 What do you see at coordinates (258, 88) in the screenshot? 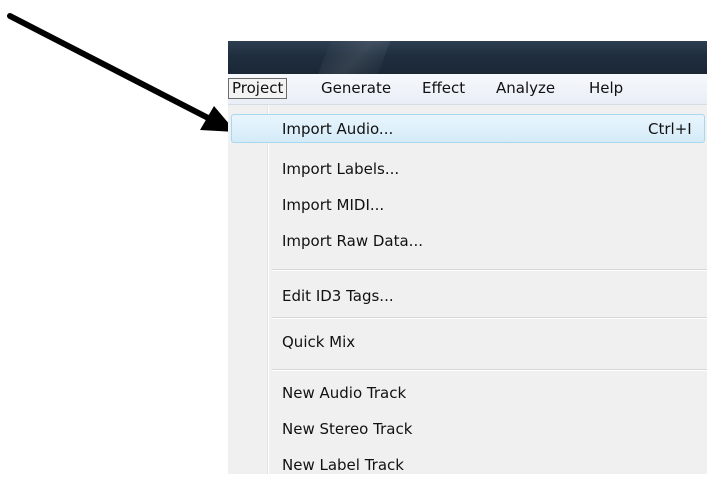
I see `menu-project: Project` at bounding box center [258, 88].